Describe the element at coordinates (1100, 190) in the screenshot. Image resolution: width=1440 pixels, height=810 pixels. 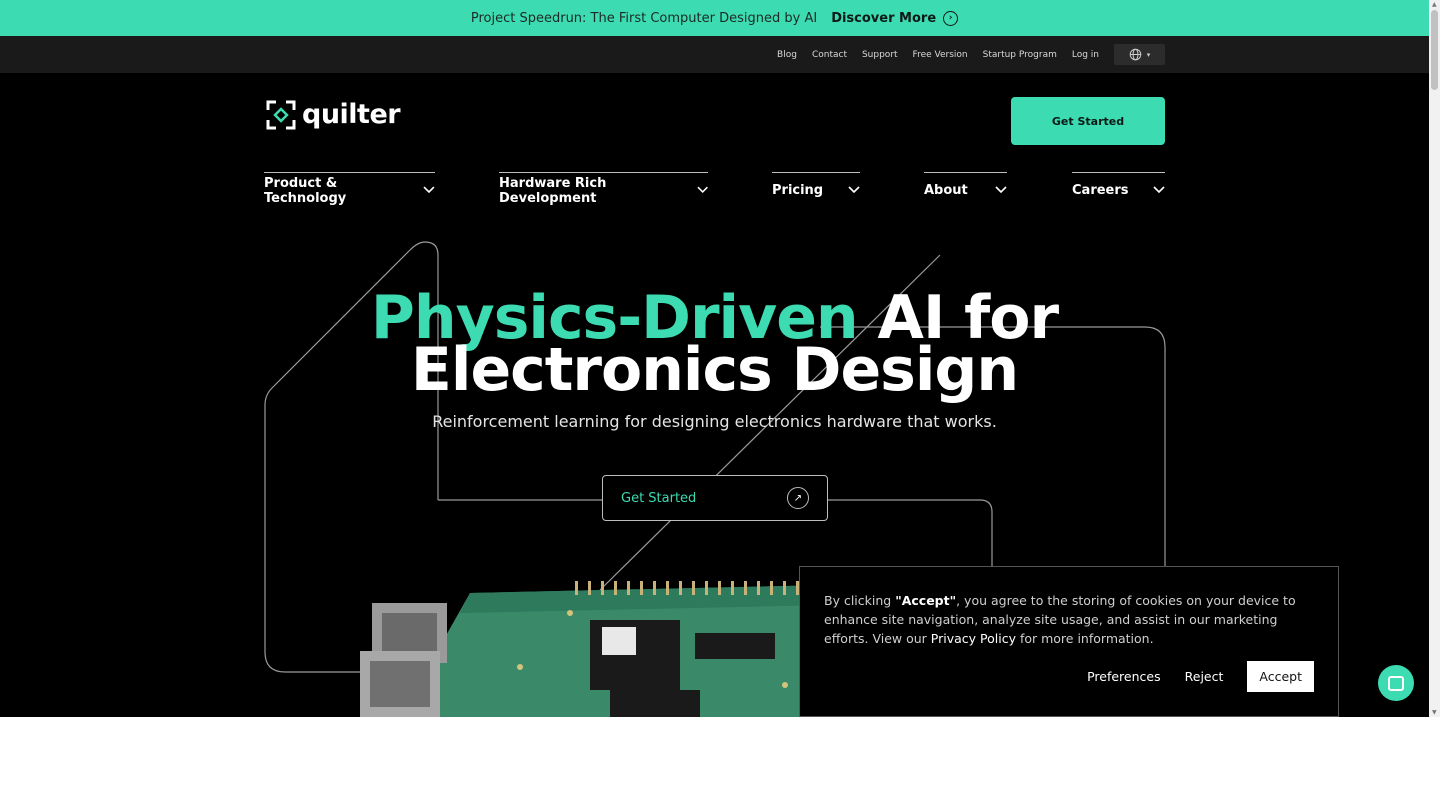
I see `nav-label: Careers` at that location.